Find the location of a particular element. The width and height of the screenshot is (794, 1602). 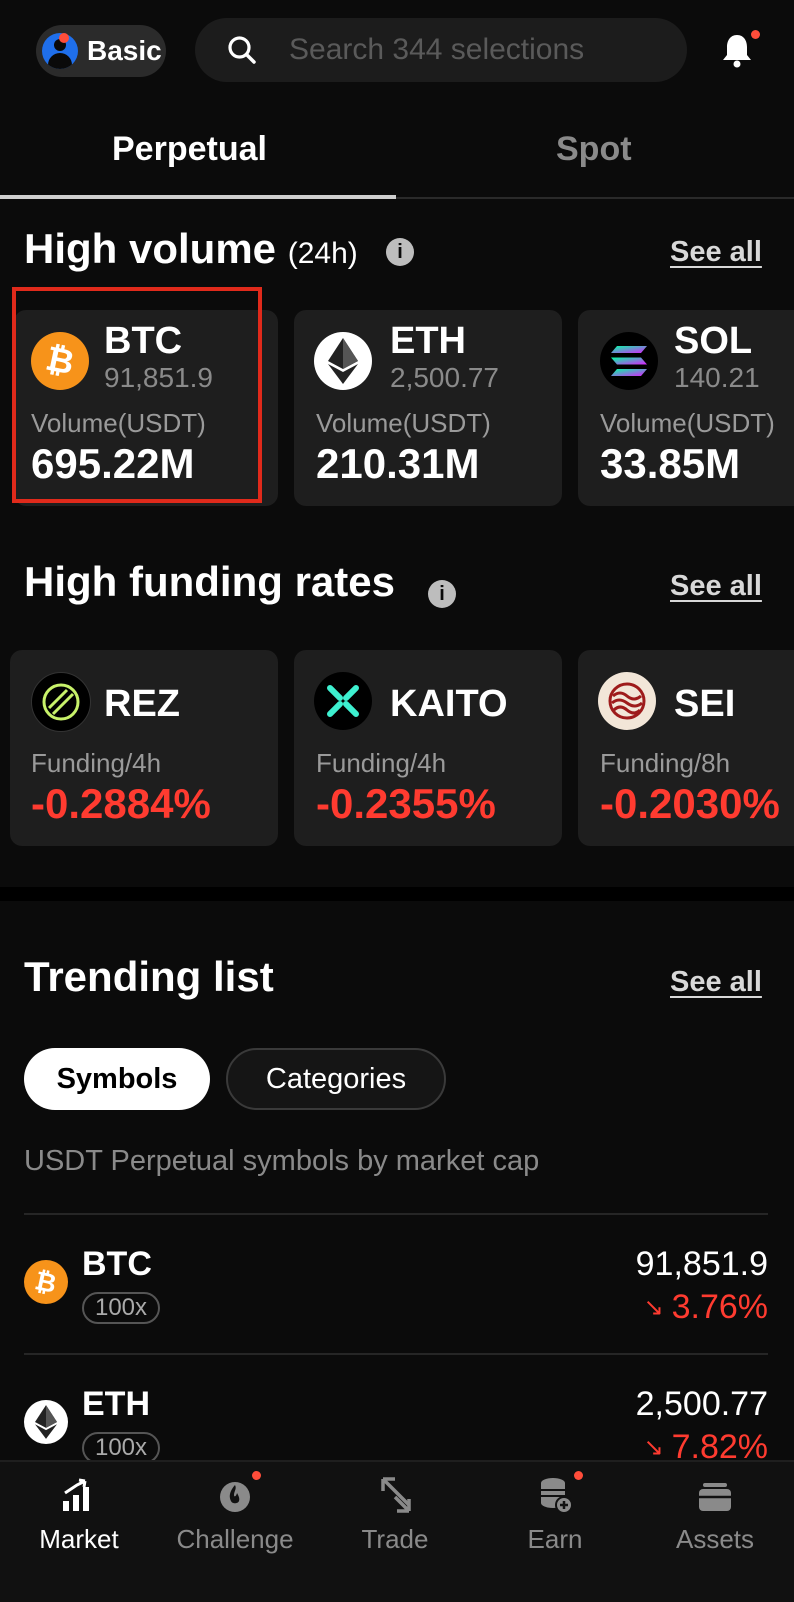

trending-description: USDT Perpetual symbols by market cap is located at coordinates (282, 1161).